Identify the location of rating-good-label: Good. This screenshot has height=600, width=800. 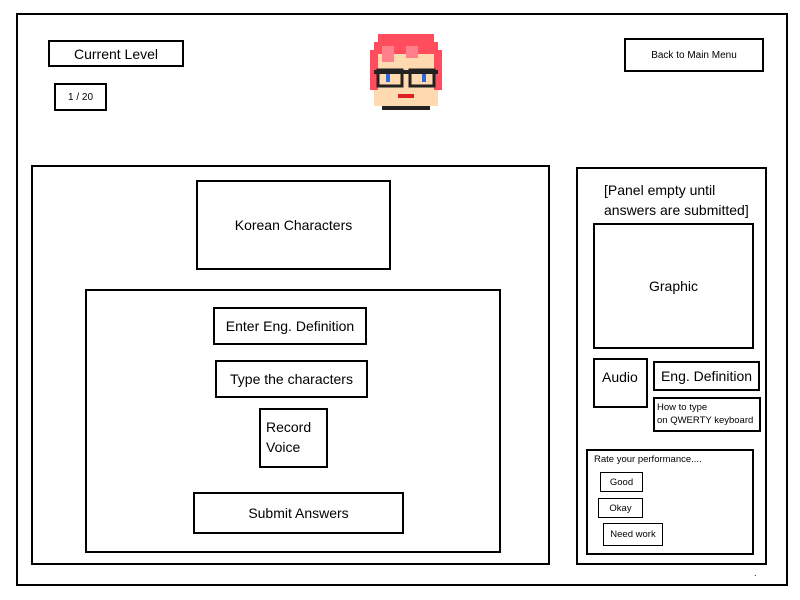
(621, 482).